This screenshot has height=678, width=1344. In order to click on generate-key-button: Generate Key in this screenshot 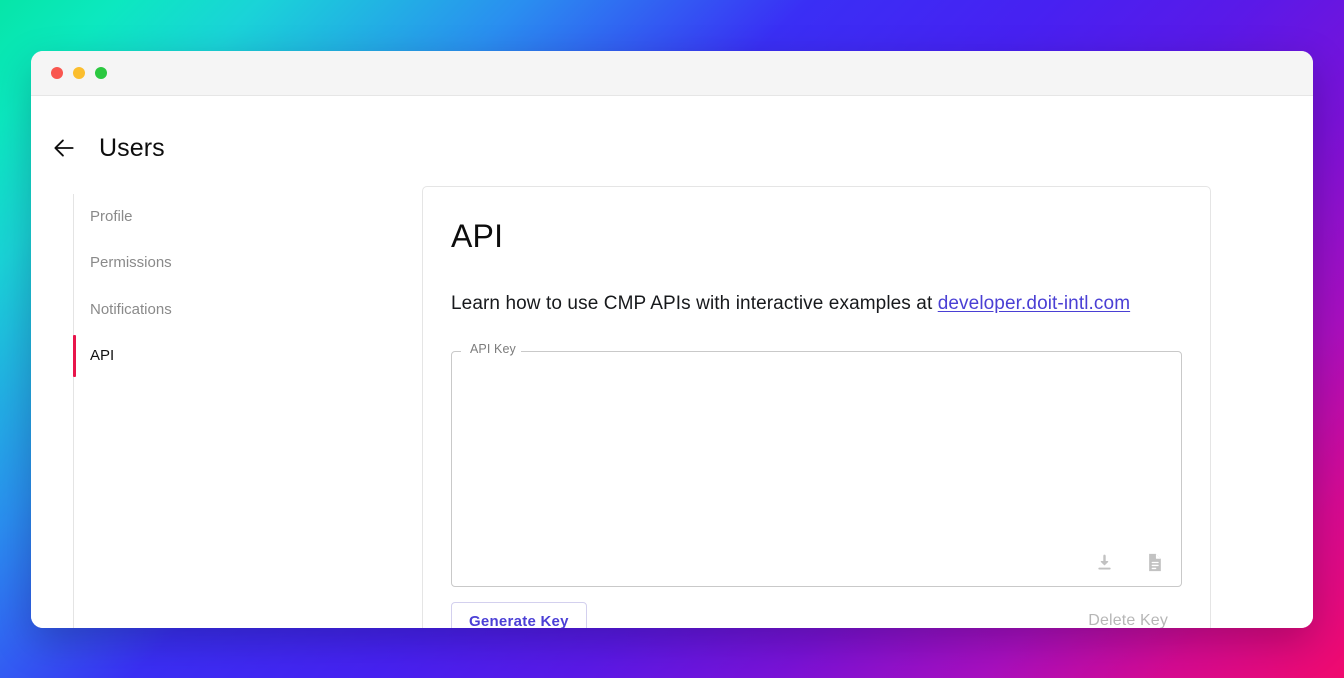, I will do `click(519, 614)`.